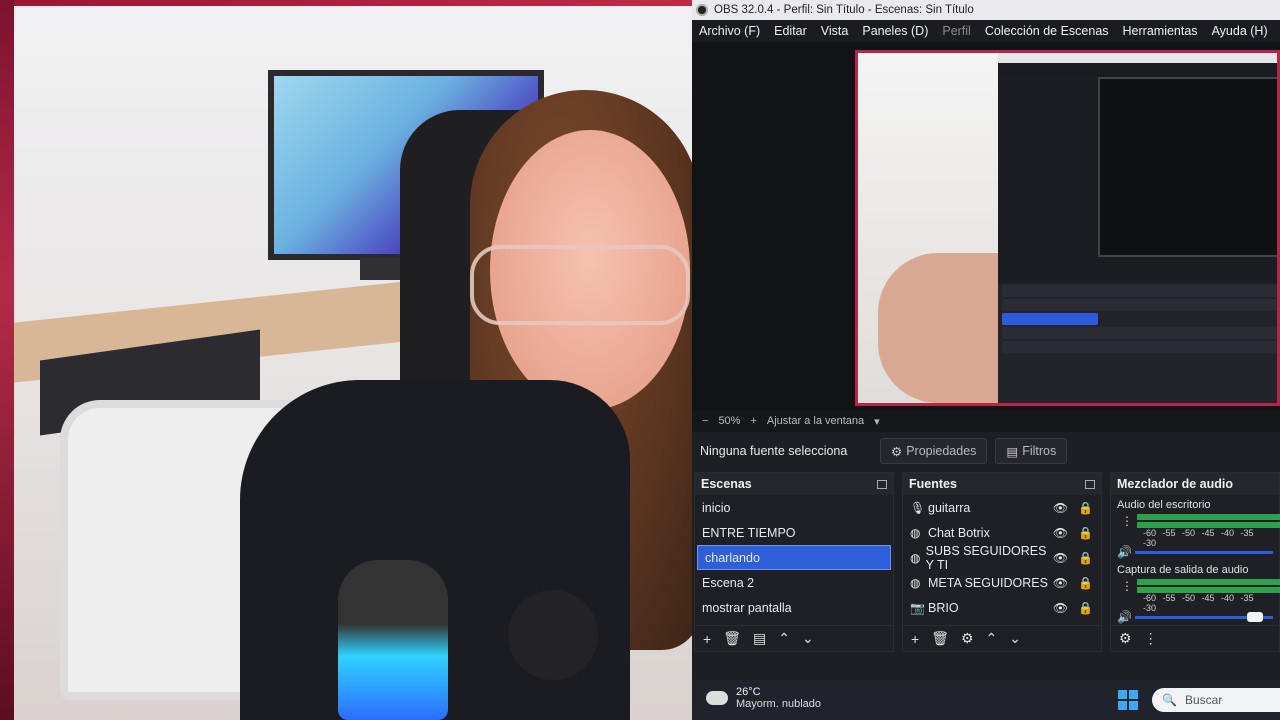 The height and width of the screenshot is (720, 1280). Describe the element at coordinates (938, 328) in the screenshot. I see `preview-arm` at that location.